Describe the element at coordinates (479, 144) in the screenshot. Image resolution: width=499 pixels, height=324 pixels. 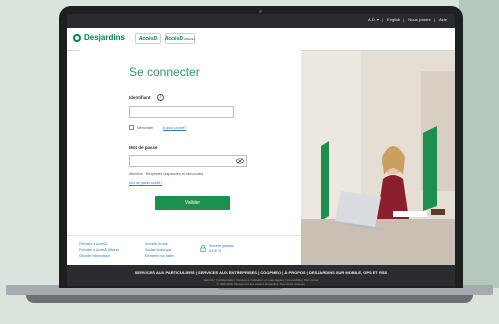
I see `background-panel` at that location.